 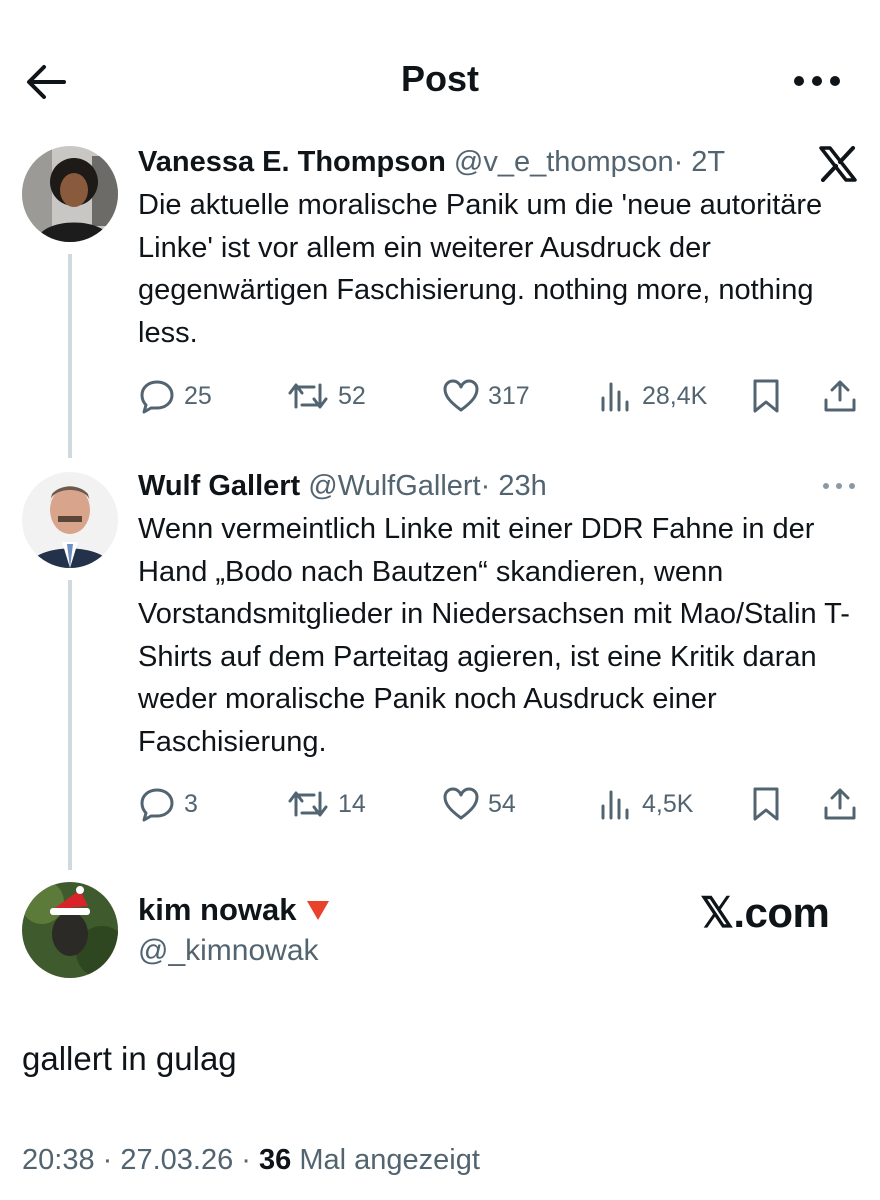 What do you see at coordinates (140, 1160) in the screenshot?
I see `post-timestamp: 20:38 · 27.03.26 ·` at bounding box center [140, 1160].